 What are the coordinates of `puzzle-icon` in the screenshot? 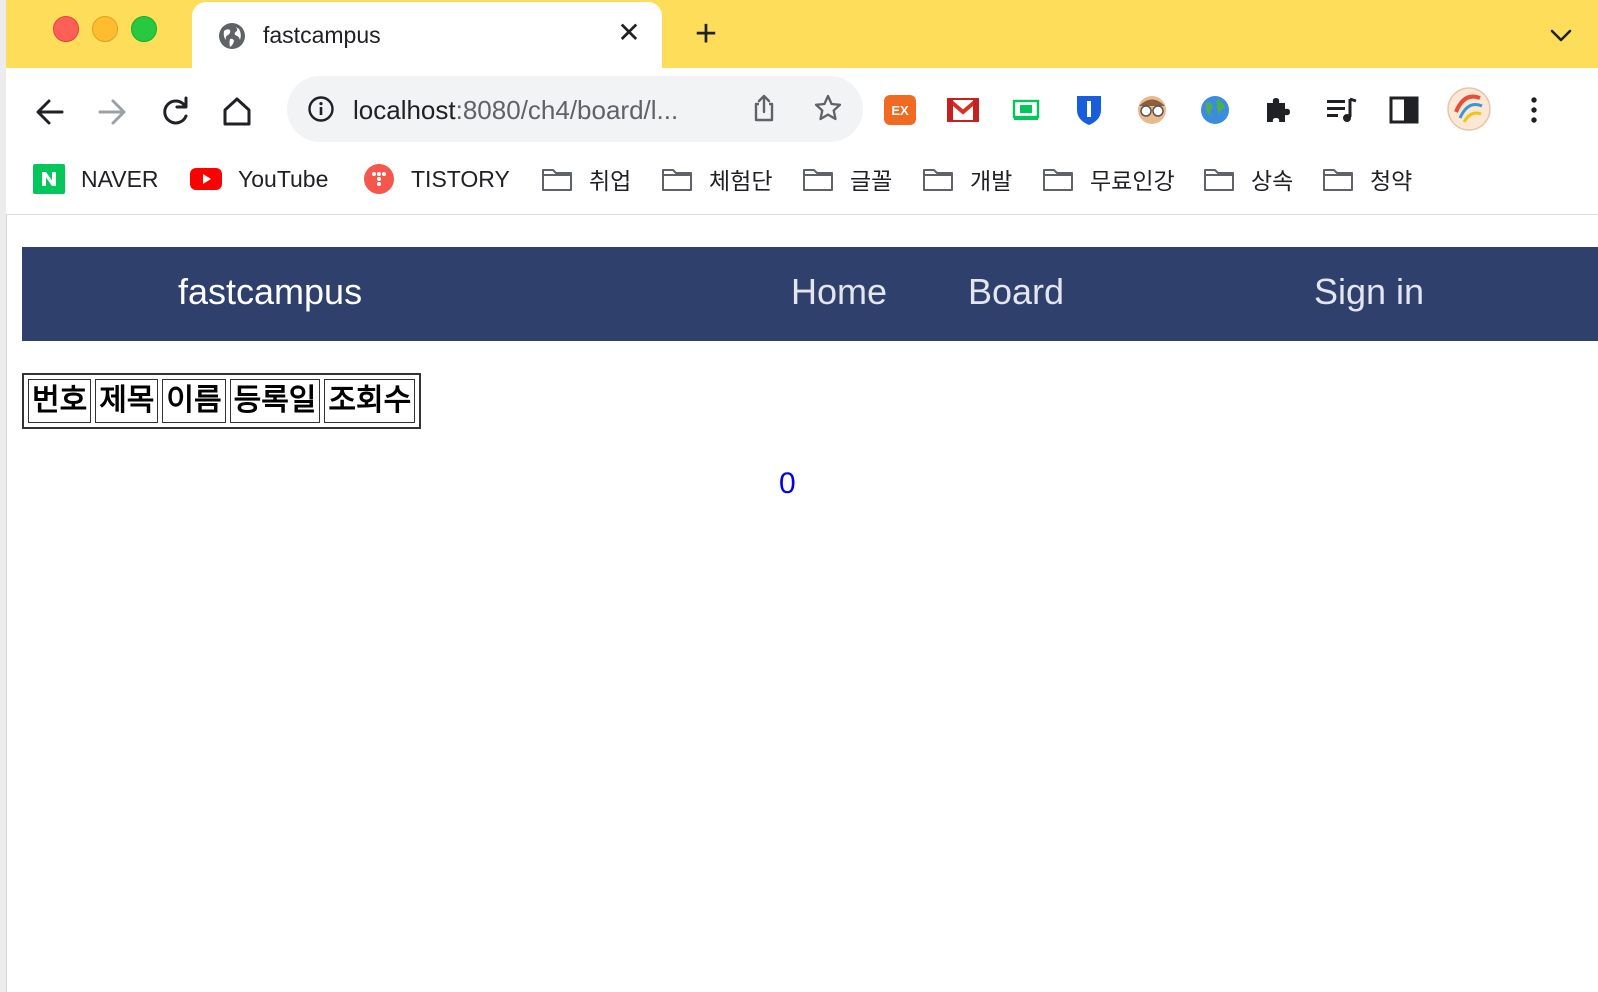 It's located at (1278, 110).